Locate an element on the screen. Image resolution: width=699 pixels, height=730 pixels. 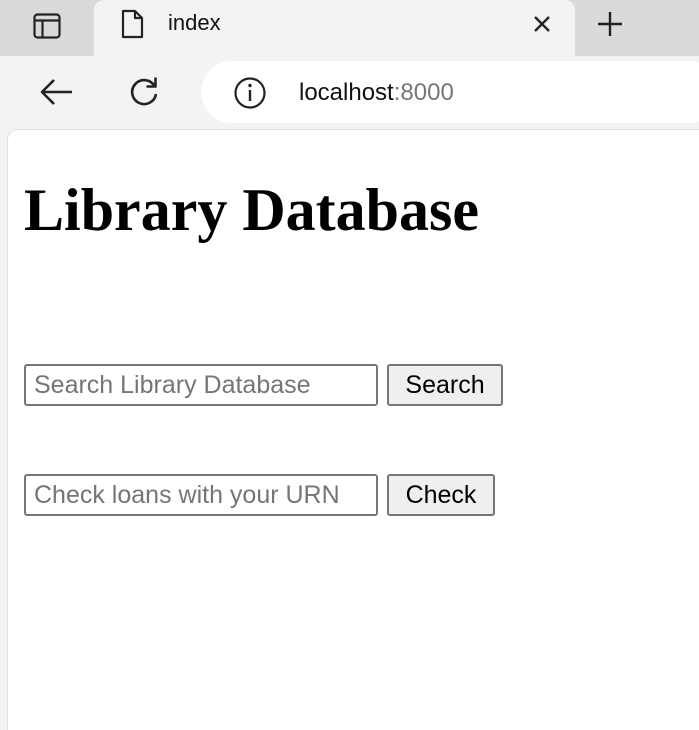
tab-strip: index is located at coordinates (349, 28).